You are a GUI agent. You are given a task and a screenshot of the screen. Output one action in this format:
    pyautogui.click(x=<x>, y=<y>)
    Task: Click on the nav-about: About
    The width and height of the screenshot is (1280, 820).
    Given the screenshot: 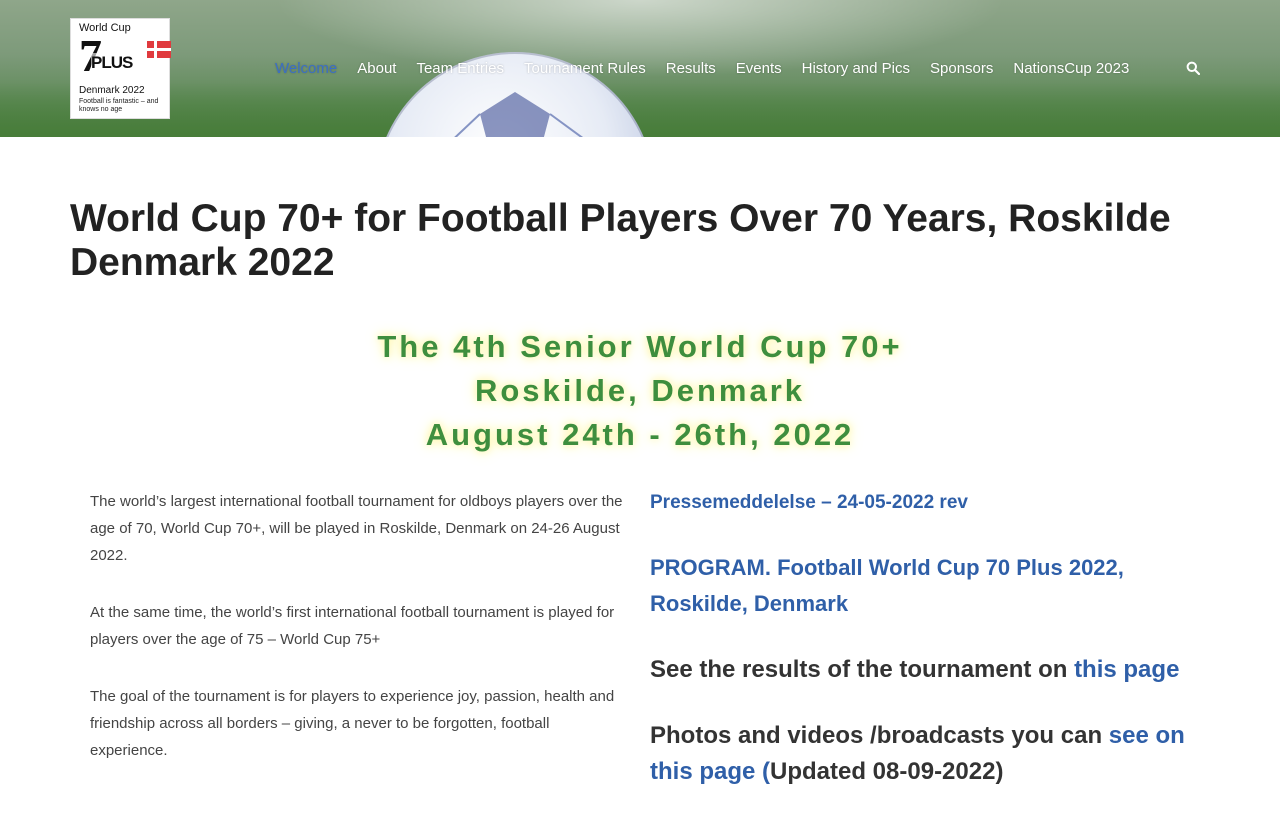 What is the action you would take?
    pyautogui.click(x=376, y=68)
    